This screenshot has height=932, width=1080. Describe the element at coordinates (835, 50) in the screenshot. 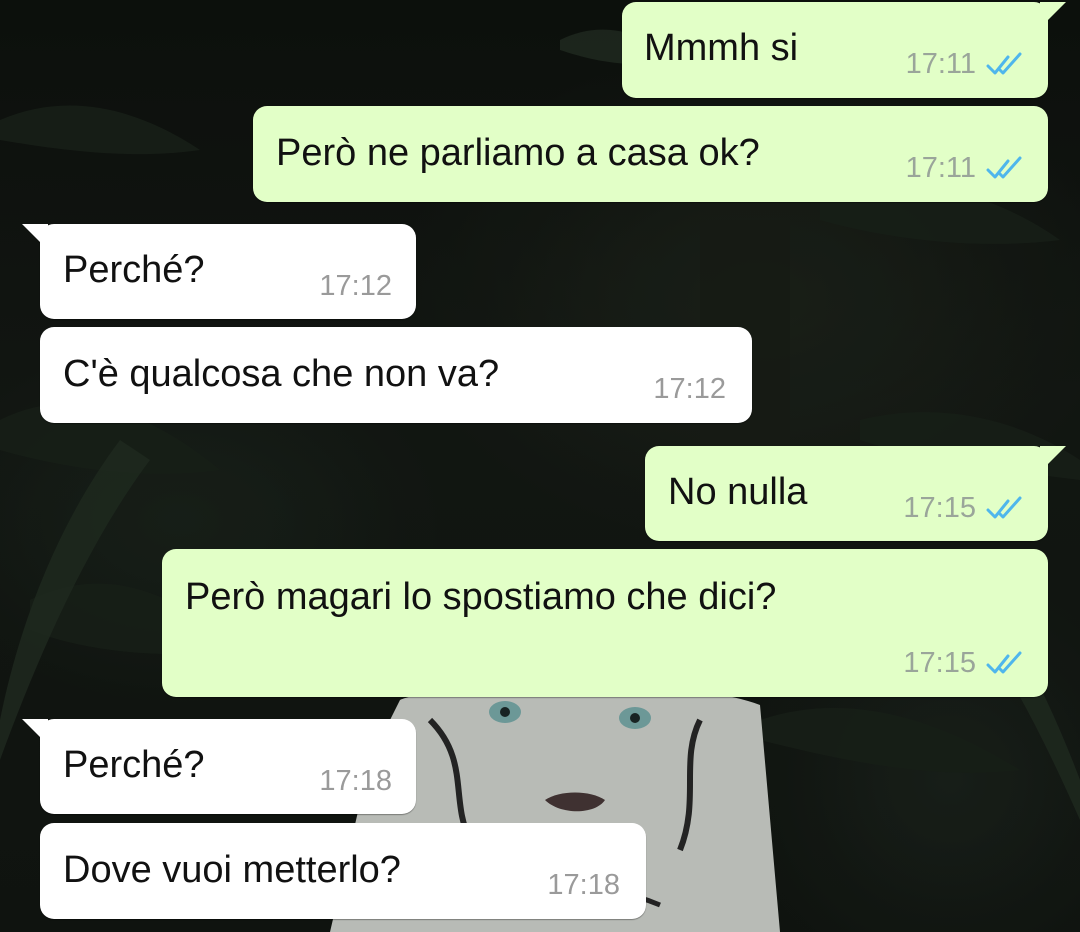

I see `message-bubble-outgoing: Mmmh si 17:11` at that location.